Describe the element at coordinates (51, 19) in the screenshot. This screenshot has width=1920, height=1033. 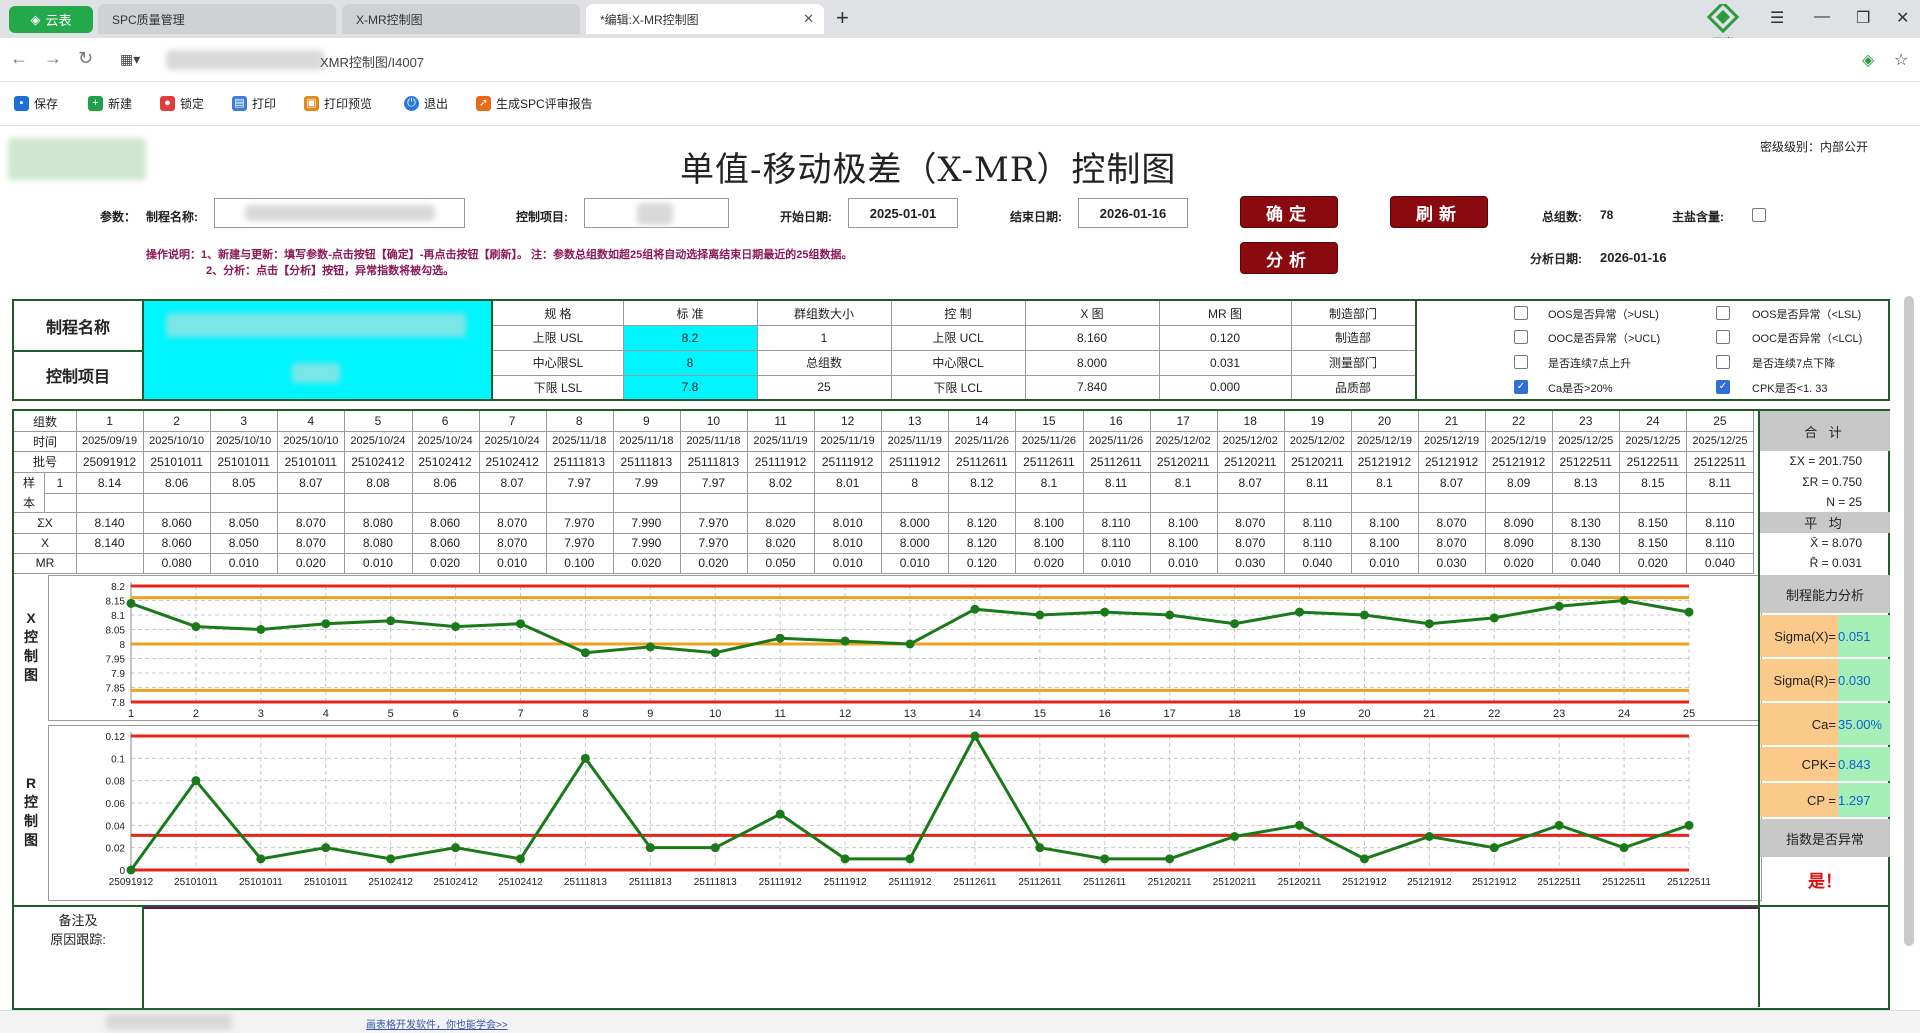
I see `app-tab: ◈ 云表` at that location.